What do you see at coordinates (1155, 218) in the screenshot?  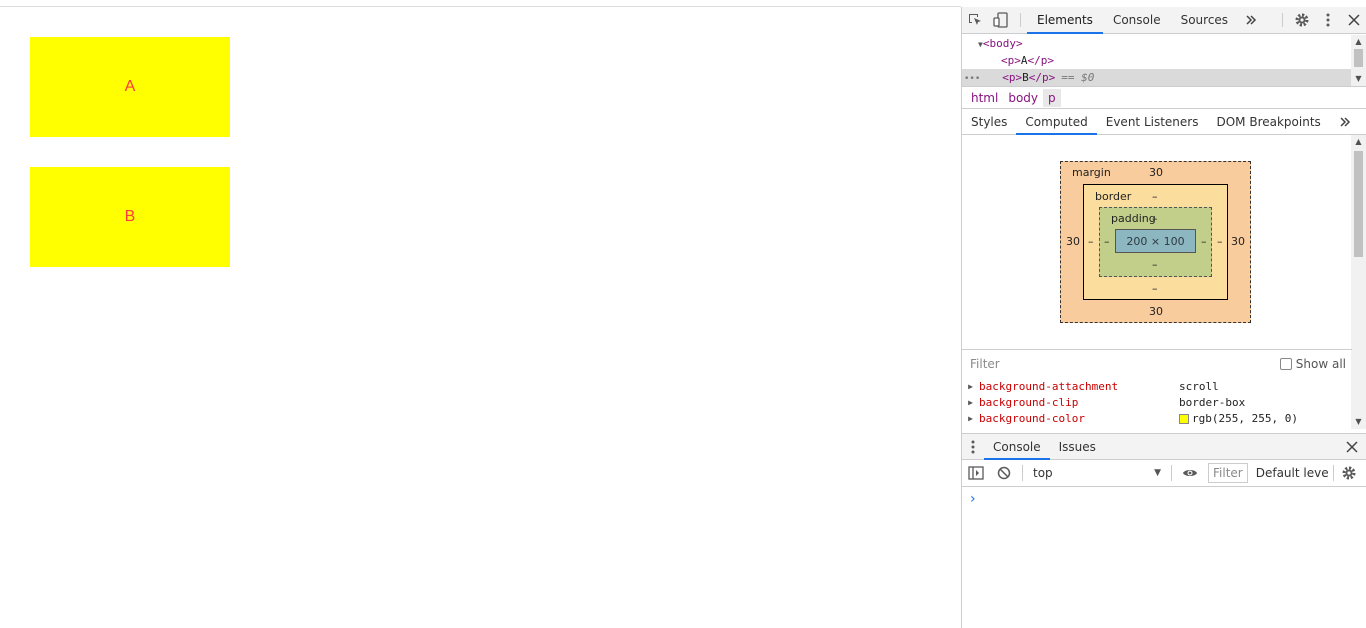 I see `padding-top-value: –` at bounding box center [1155, 218].